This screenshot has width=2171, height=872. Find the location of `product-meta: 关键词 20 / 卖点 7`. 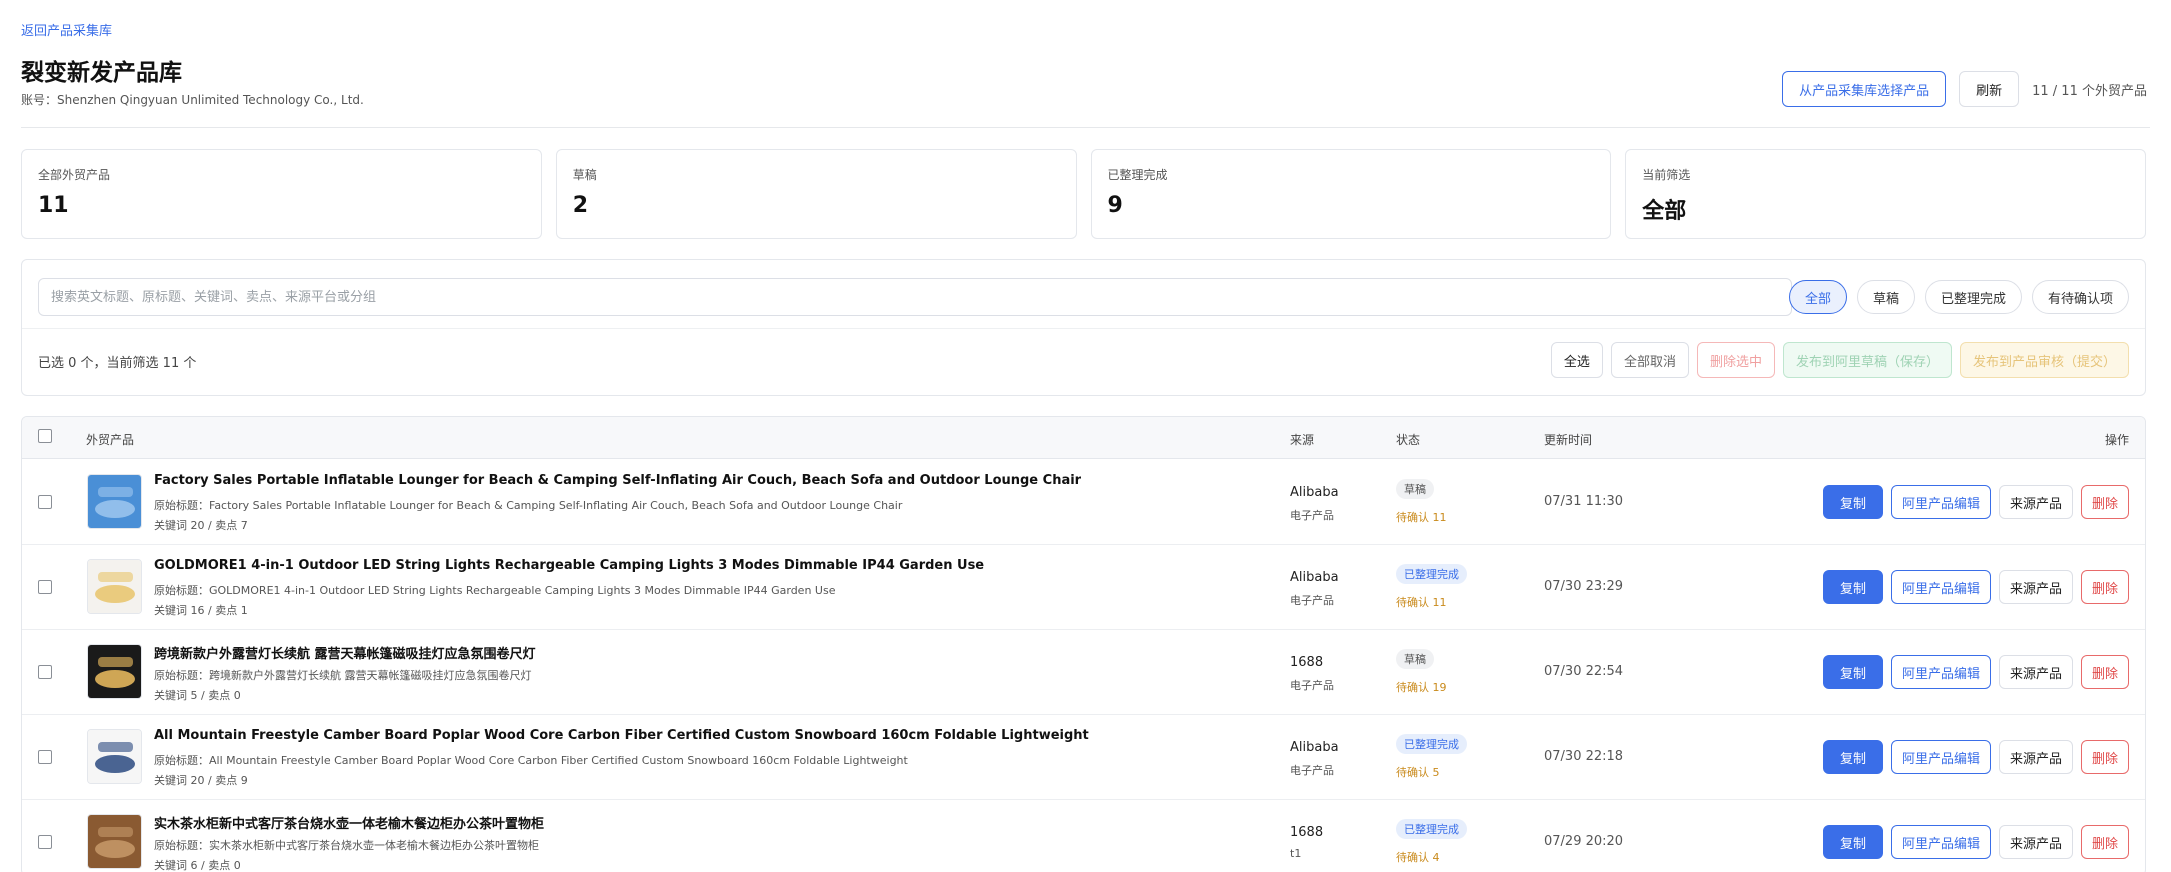

product-meta: 关键词 20 / 卖点 7 is located at coordinates (201, 525).